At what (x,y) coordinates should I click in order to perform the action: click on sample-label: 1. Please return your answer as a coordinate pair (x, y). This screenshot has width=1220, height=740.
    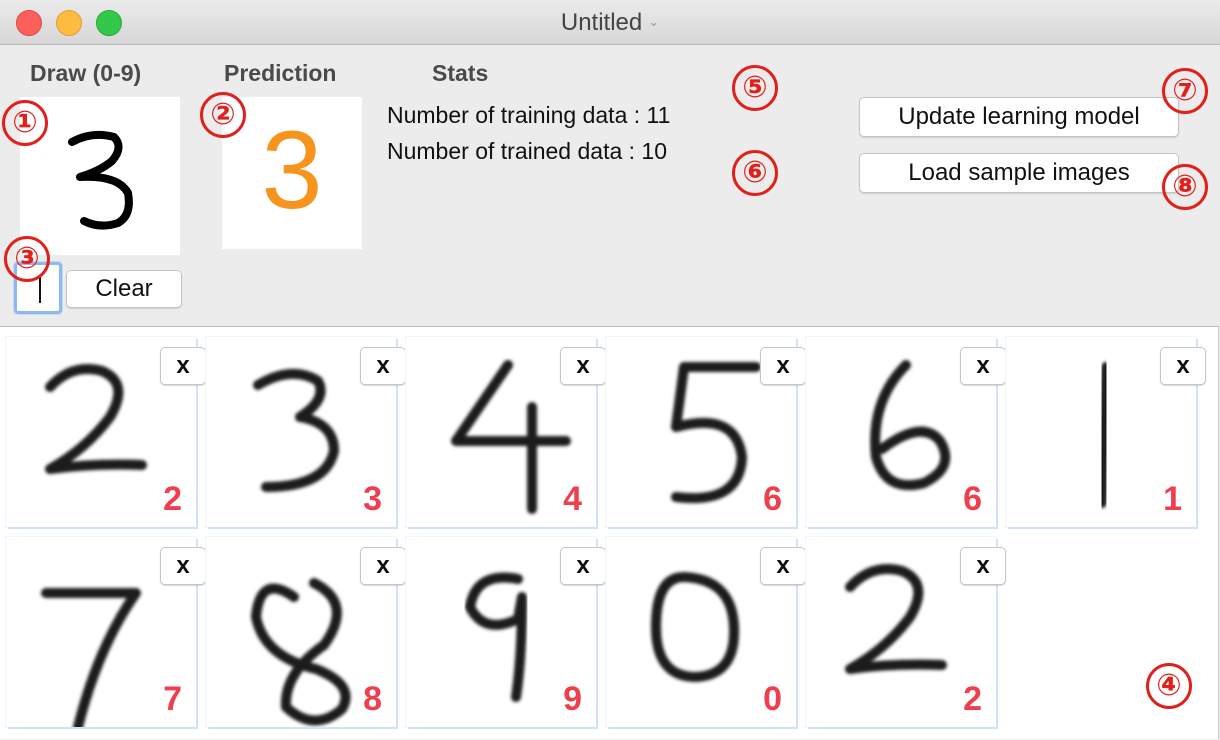
    Looking at the image, I should click on (1172, 499).